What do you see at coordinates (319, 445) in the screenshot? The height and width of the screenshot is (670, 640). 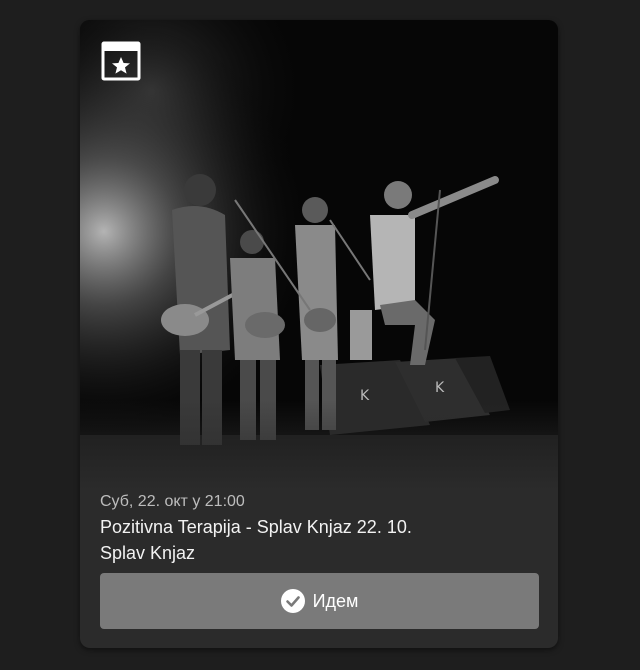 I see `photo-fade` at bounding box center [319, 445].